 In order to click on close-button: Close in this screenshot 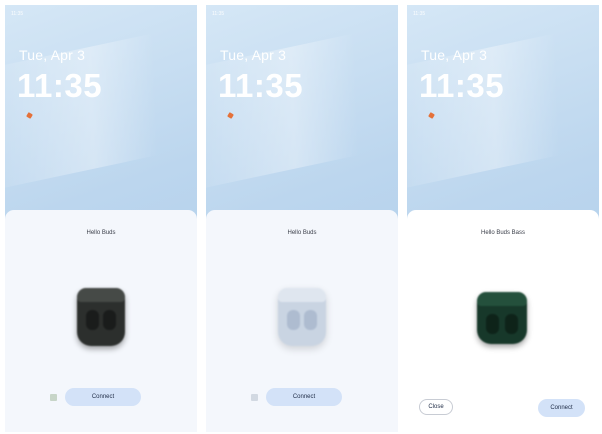, I will do `click(436, 407)`.